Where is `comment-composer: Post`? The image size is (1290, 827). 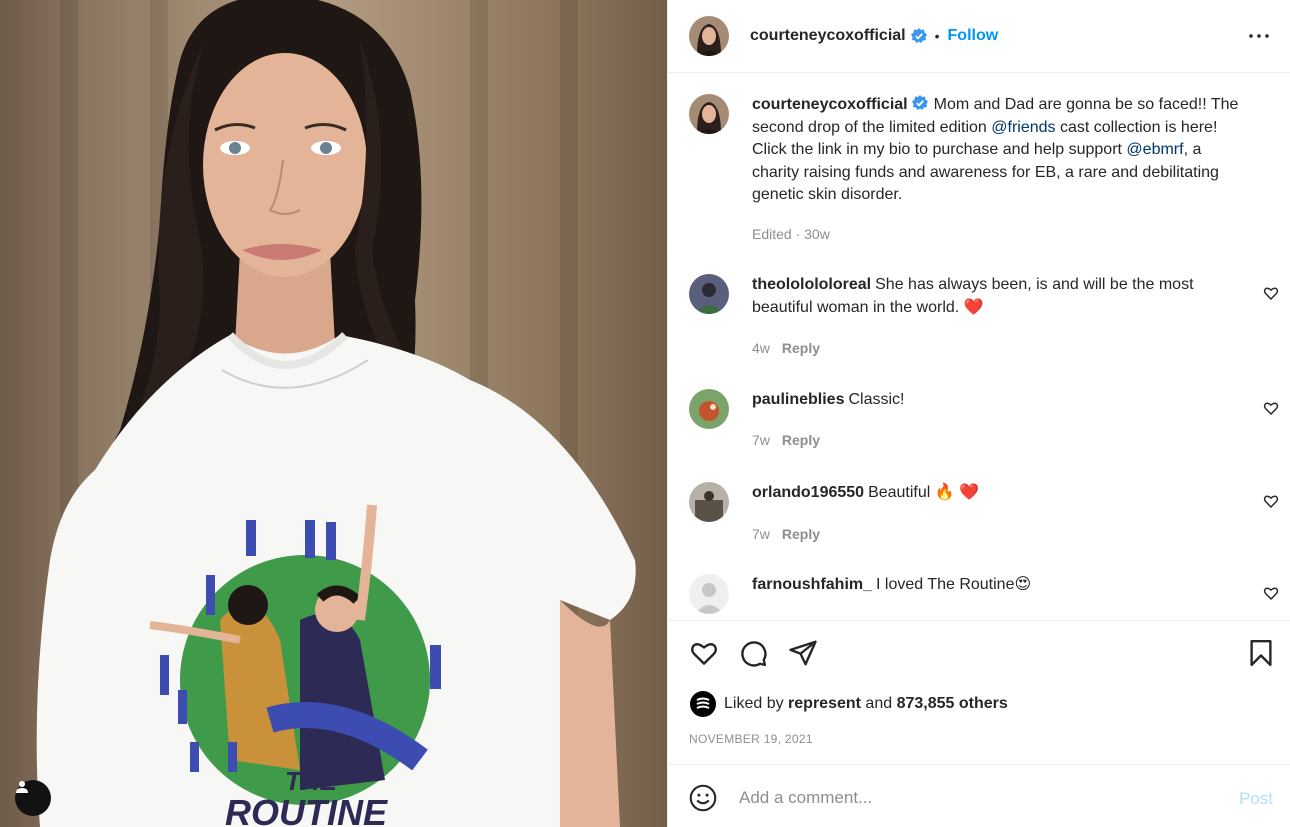
comment-composer: Post is located at coordinates (979, 795).